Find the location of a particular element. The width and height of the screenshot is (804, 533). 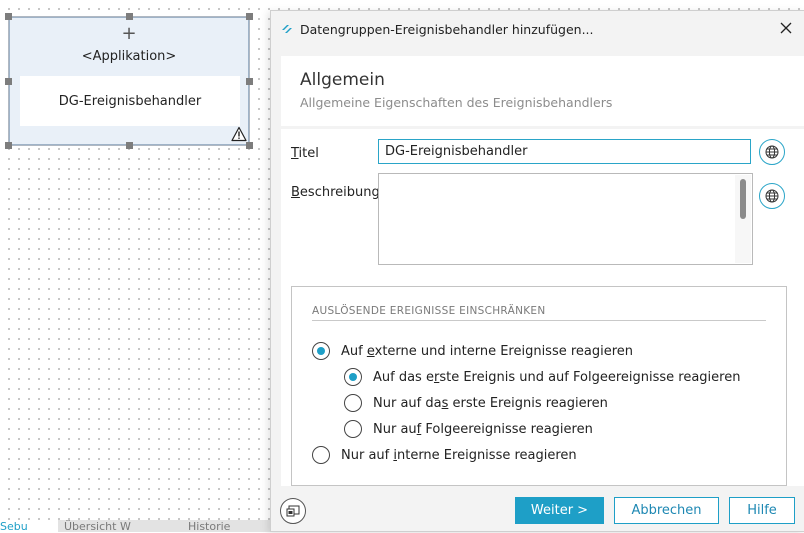

node-name-label: DG-Ereignisbehandler is located at coordinates (130, 101).